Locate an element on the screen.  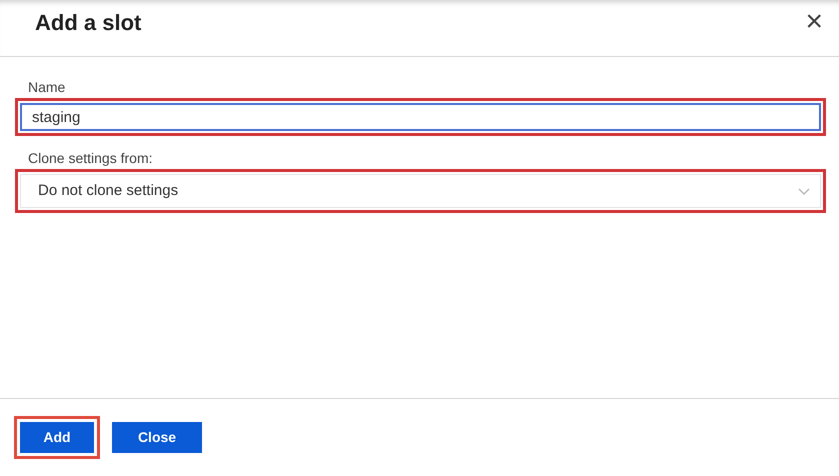
dialog-button: Add is located at coordinates (57, 437).